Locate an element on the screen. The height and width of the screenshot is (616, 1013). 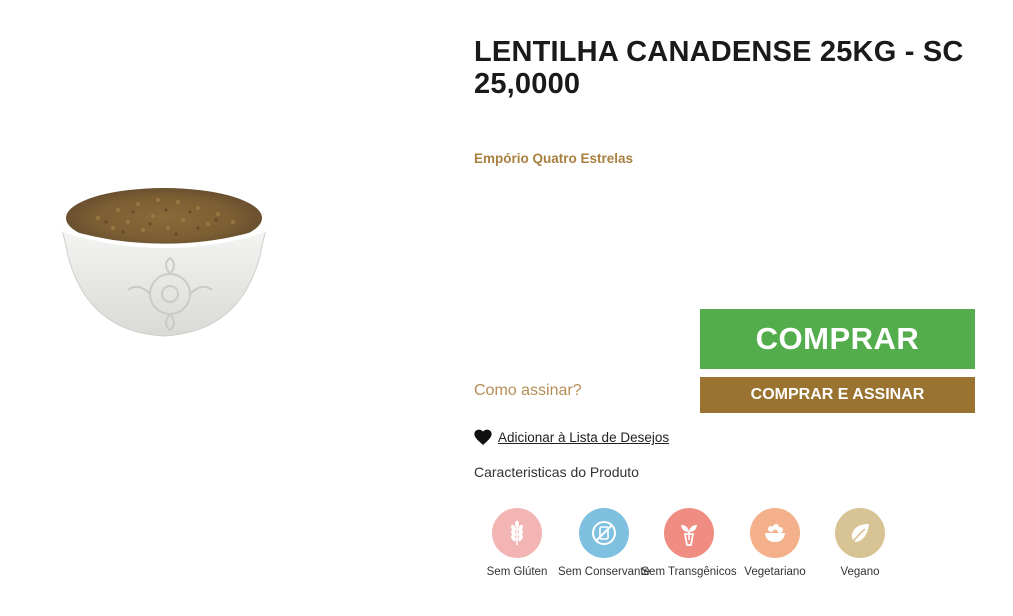
product-title: LENTILHA CANADENSE 25KG - SC 25,0000 is located at coordinates (719, 68).